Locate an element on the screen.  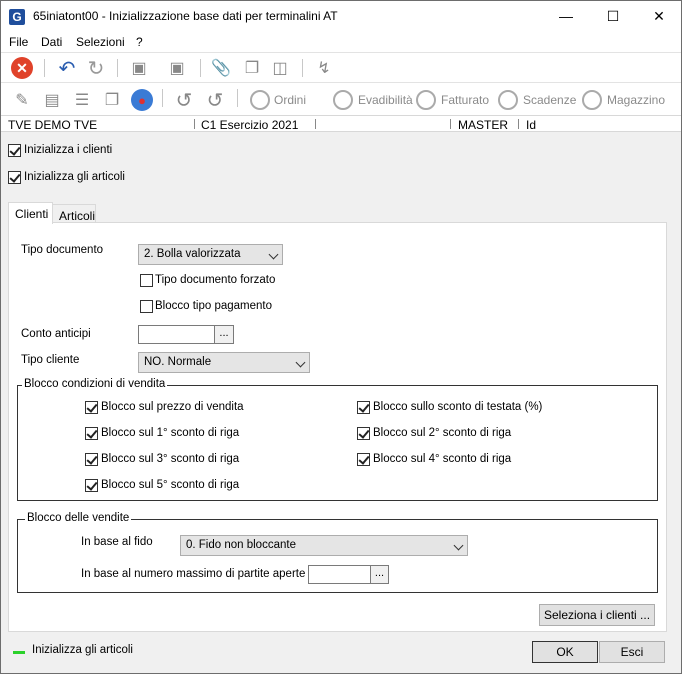
copy-icon: ❐ is located at coordinates (252, 68).